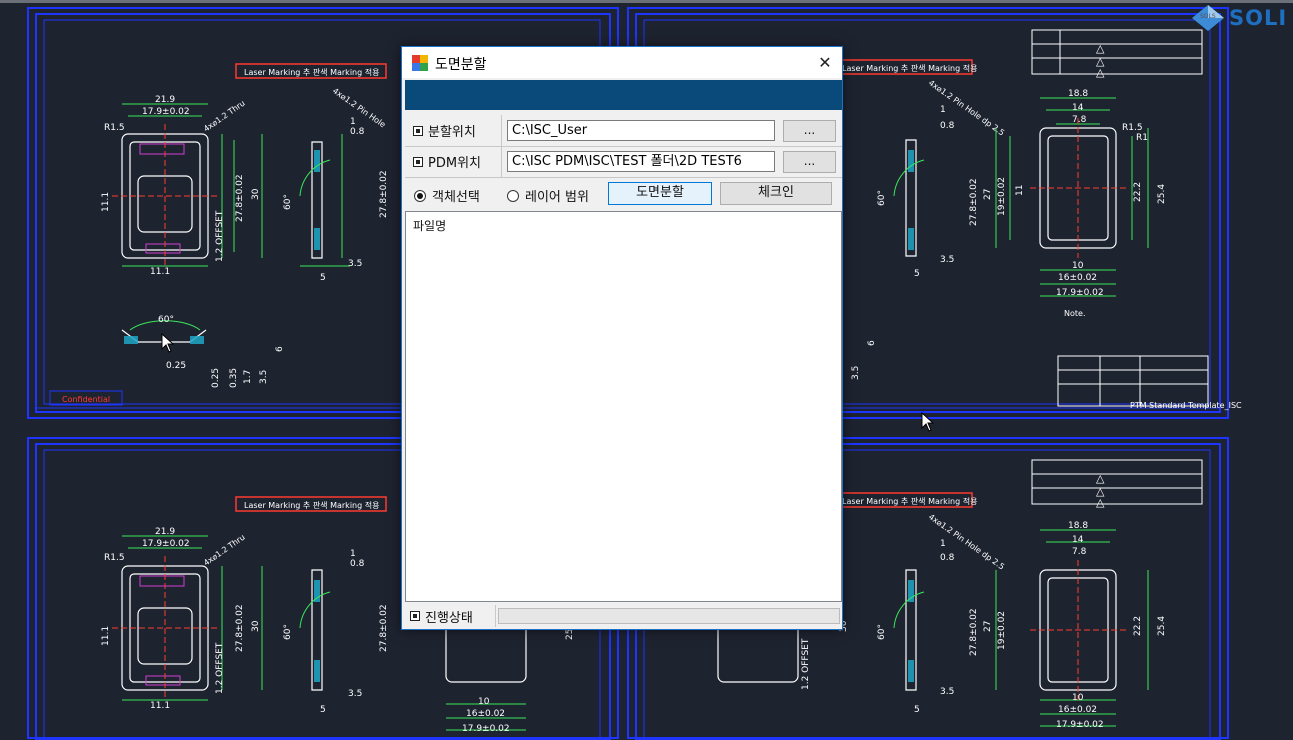 The image size is (1293, 740). Describe the element at coordinates (1079, 120) in the screenshot. I see `svg-text: 7.8` at that location.